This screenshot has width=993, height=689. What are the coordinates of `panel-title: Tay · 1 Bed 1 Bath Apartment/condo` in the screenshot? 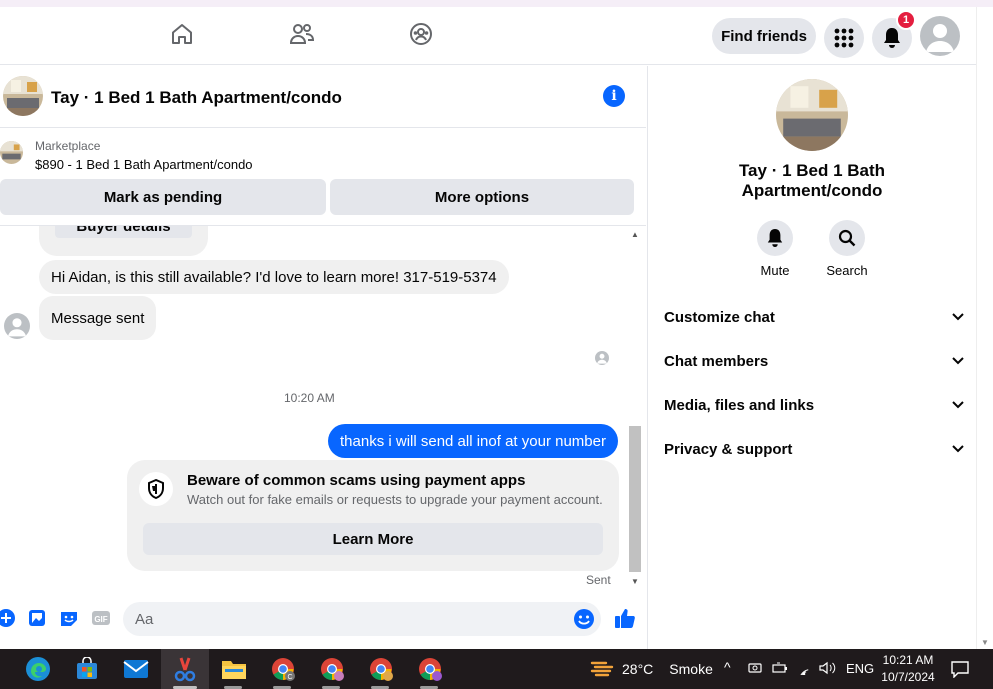 It's located at (812, 180).